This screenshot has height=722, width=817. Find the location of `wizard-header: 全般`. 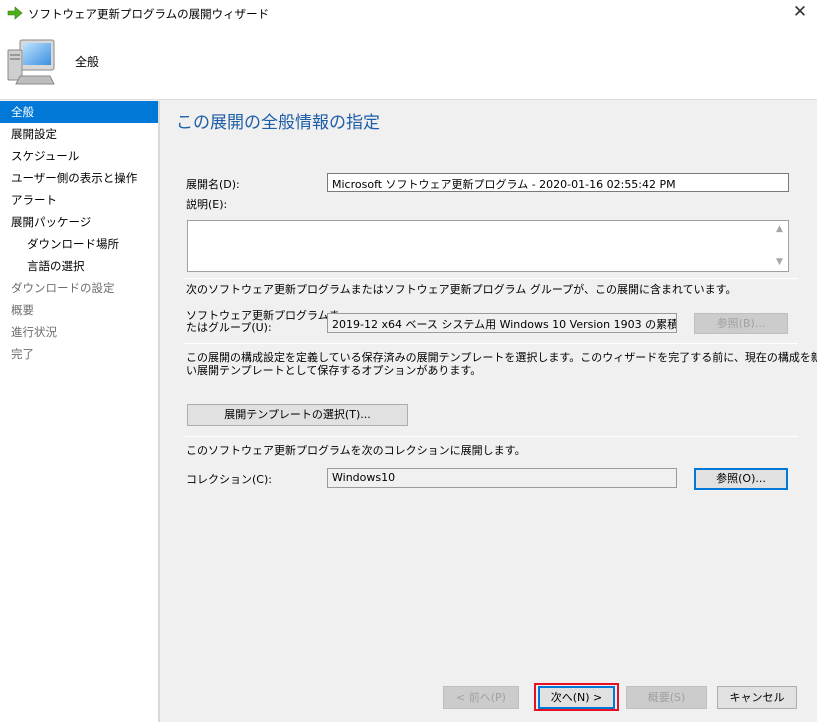

wizard-header: 全般 is located at coordinates (408, 64).